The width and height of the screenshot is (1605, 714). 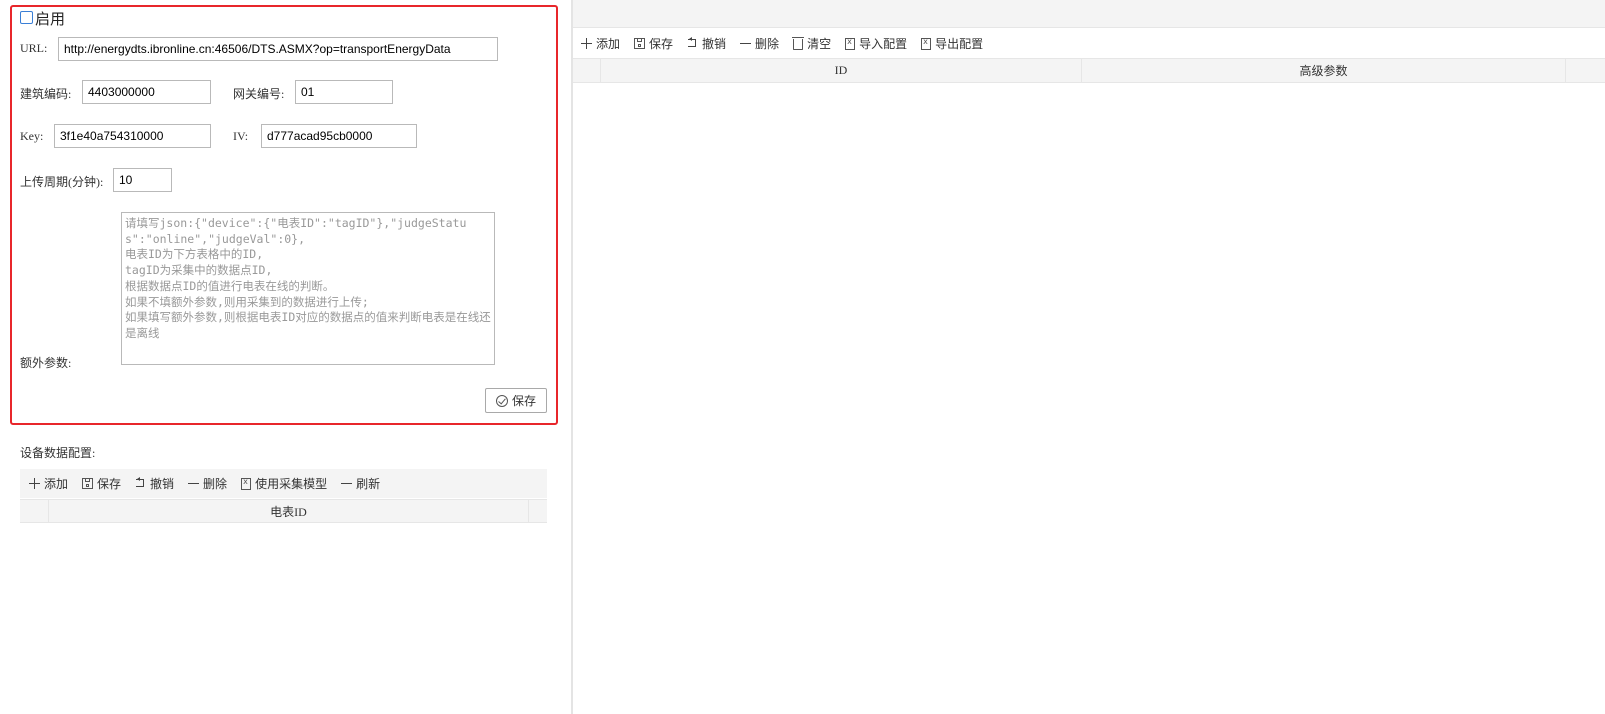 What do you see at coordinates (501, 400) in the screenshot?
I see `check-circle-icon` at bounding box center [501, 400].